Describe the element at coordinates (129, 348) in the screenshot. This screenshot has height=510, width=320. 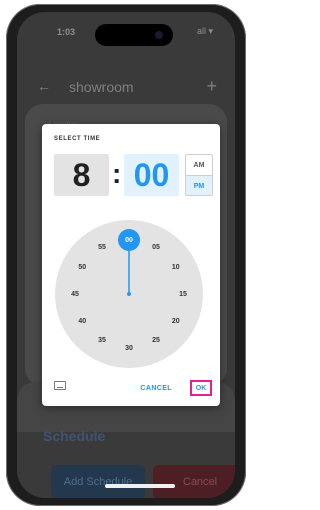
I see `dial-number-30: 30` at that location.